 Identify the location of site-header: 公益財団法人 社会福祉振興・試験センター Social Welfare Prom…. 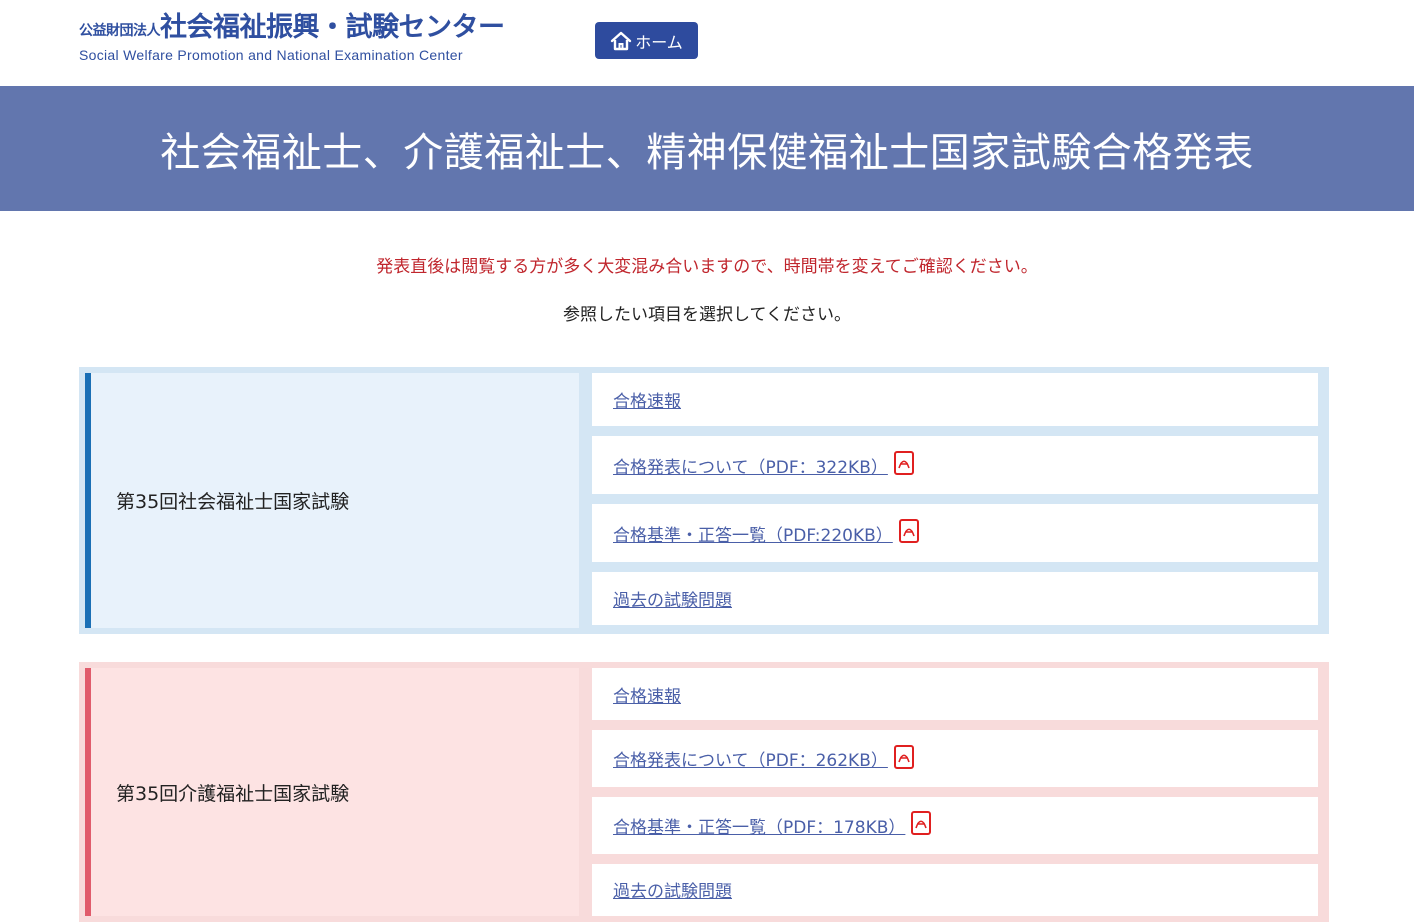
(707, 43).